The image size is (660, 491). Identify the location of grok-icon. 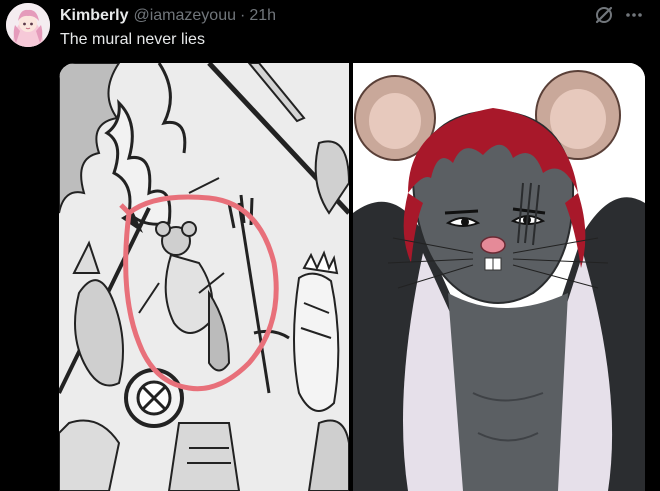
(604, 15).